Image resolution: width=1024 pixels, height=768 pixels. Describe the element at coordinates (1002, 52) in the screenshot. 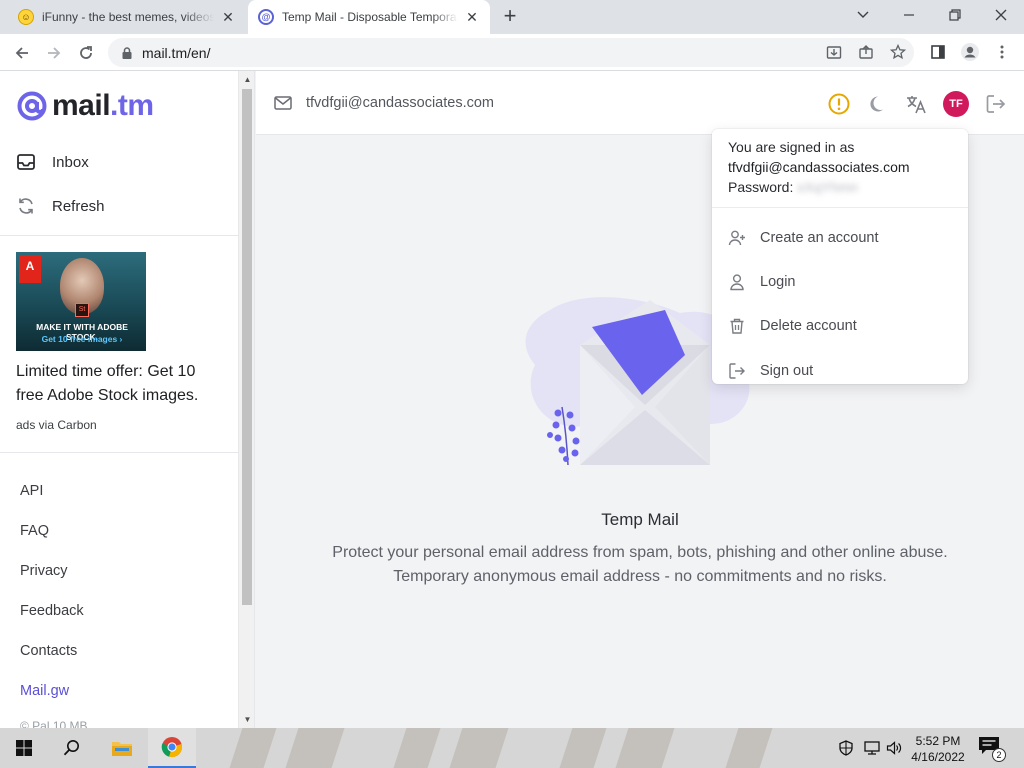

I see `chrome-menu-icon` at that location.